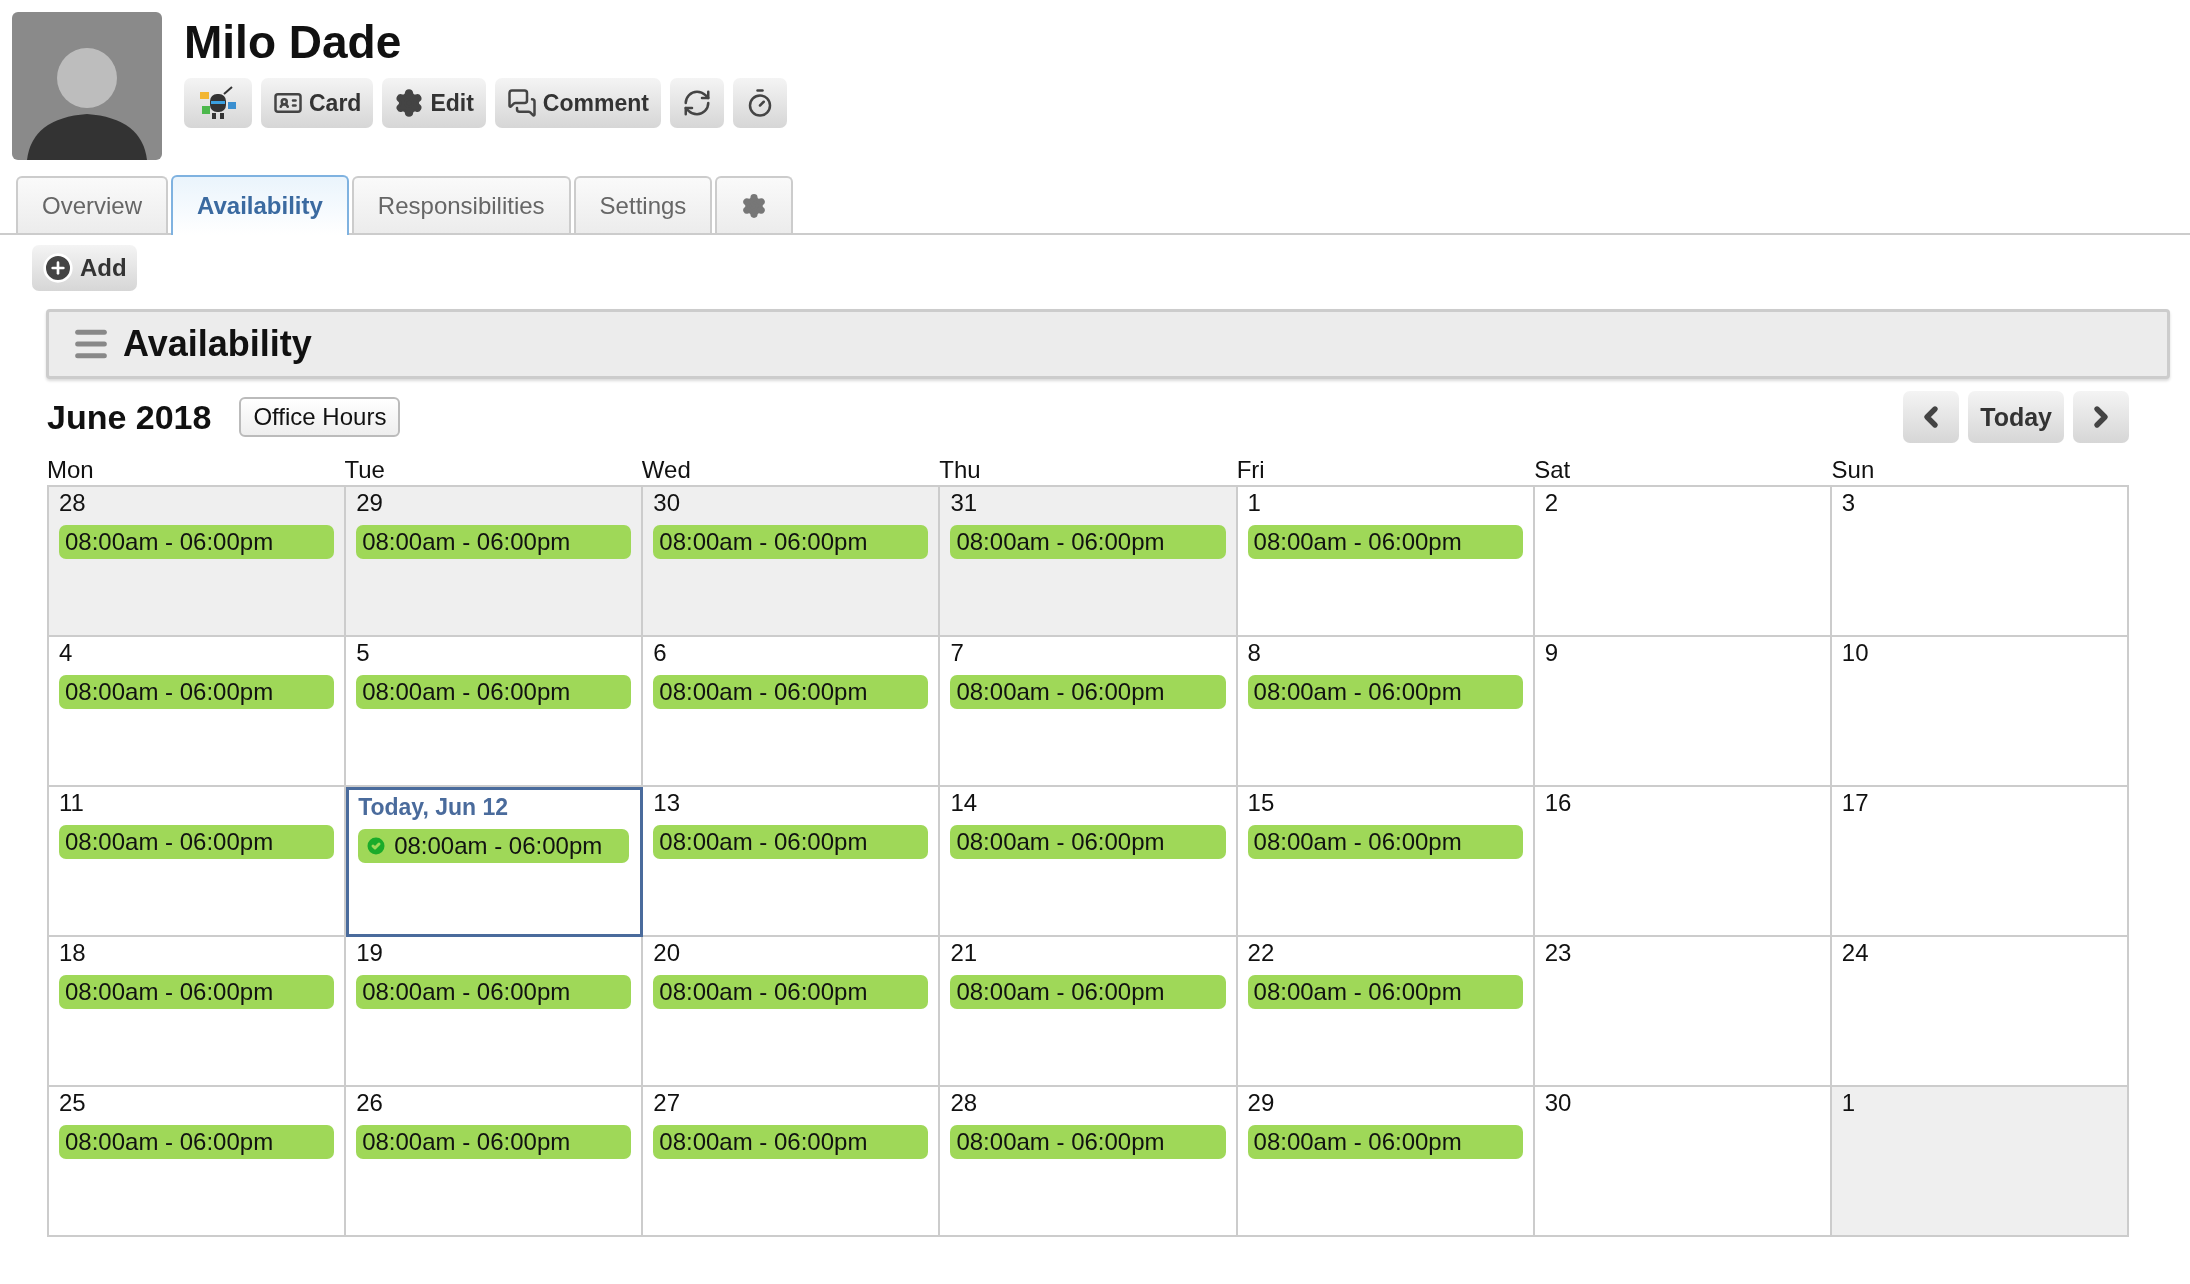 The image size is (2190, 1284). I want to click on day-cell: 3, so click(1980, 562).